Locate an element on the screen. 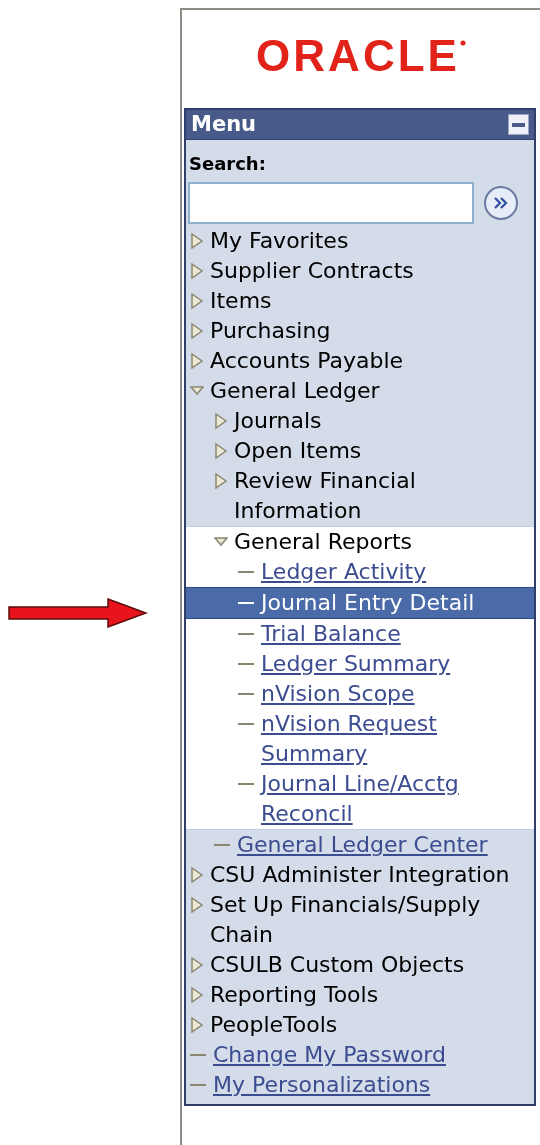 Image resolution: width=540 pixels, height=1145 pixels. menu-folder: Reporting Tools is located at coordinates (294, 995).